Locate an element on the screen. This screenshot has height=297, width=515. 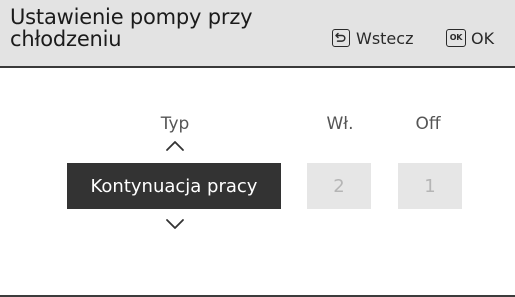
column-label-typ: Typ is located at coordinates (175, 124).